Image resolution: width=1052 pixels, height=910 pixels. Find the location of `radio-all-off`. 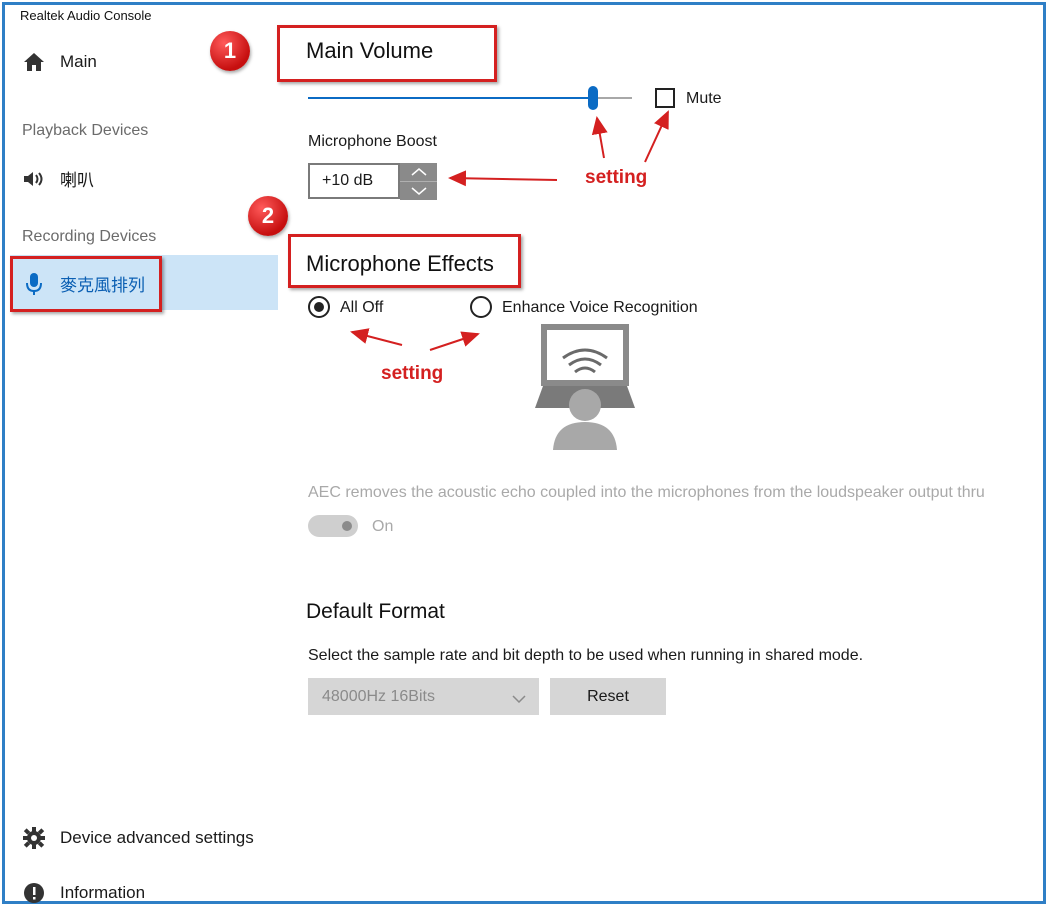

radio-all-off is located at coordinates (319, 307).